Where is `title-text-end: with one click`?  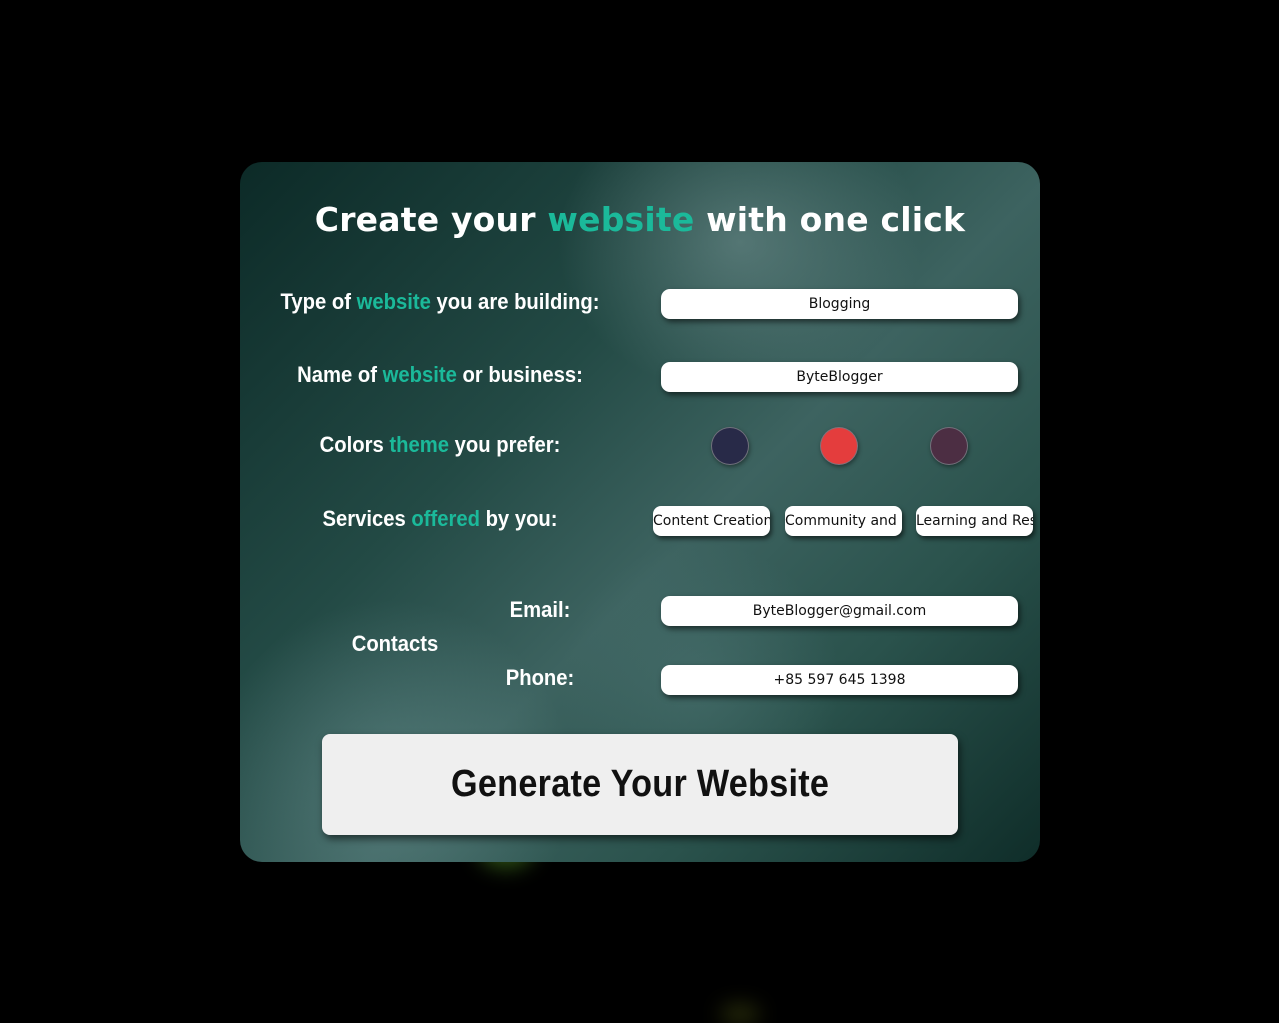 title-text-end: with one click is located at coordinates (830, 219).